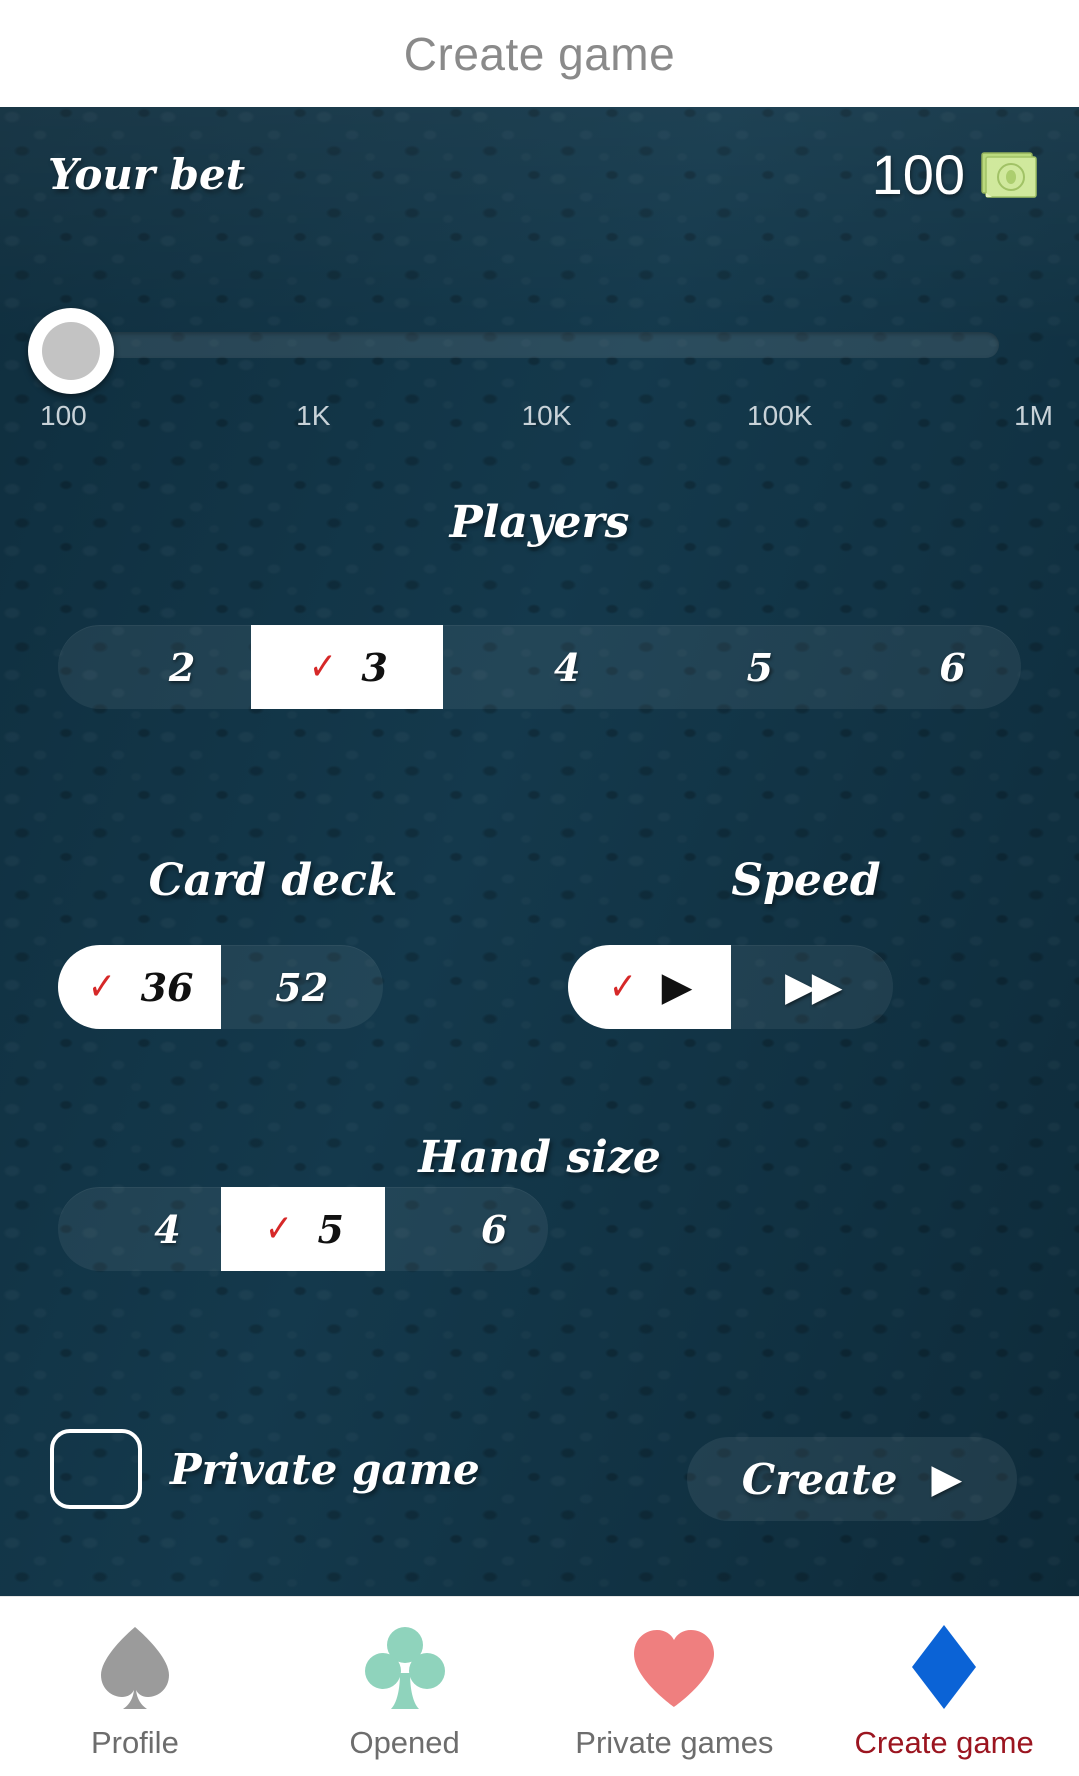 The width and height of the screenshot is (1079, 1776). I want to click on bet-row: Your bet 100, so click(543, 174).